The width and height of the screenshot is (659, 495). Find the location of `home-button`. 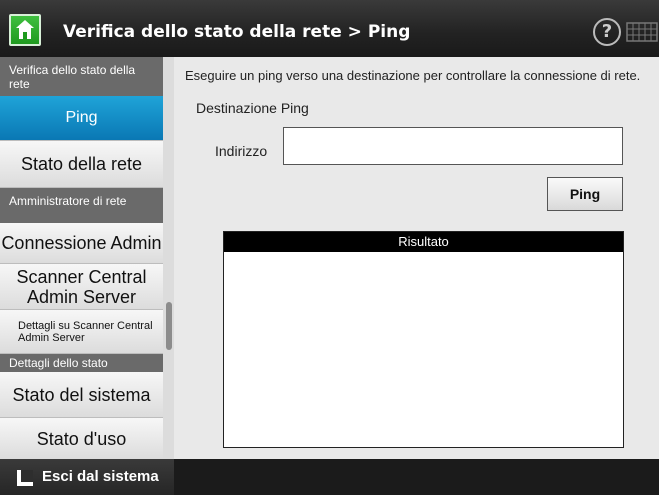

home-button is located at coordinates (25, 30).